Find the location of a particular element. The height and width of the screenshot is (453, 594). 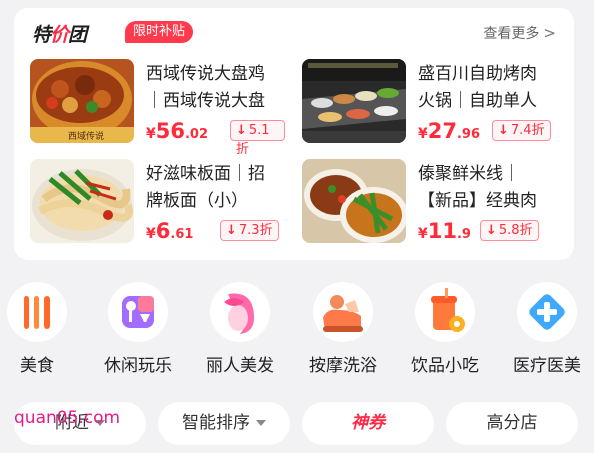

category-label: 丽人美发 is located at coordinates (240, 366).